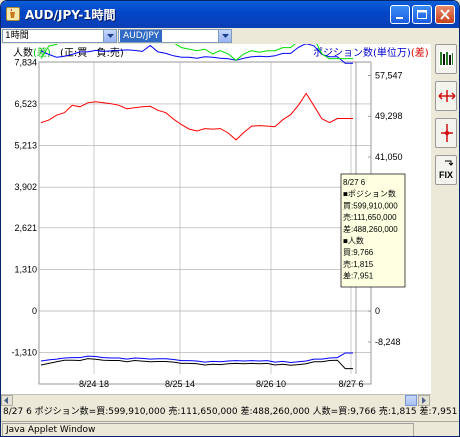 The height and width of the screenshot is (437, 460). Describe the element at coordinates (216, 400) in the screenshot. I see `horizontal-scrollbar` at that location.